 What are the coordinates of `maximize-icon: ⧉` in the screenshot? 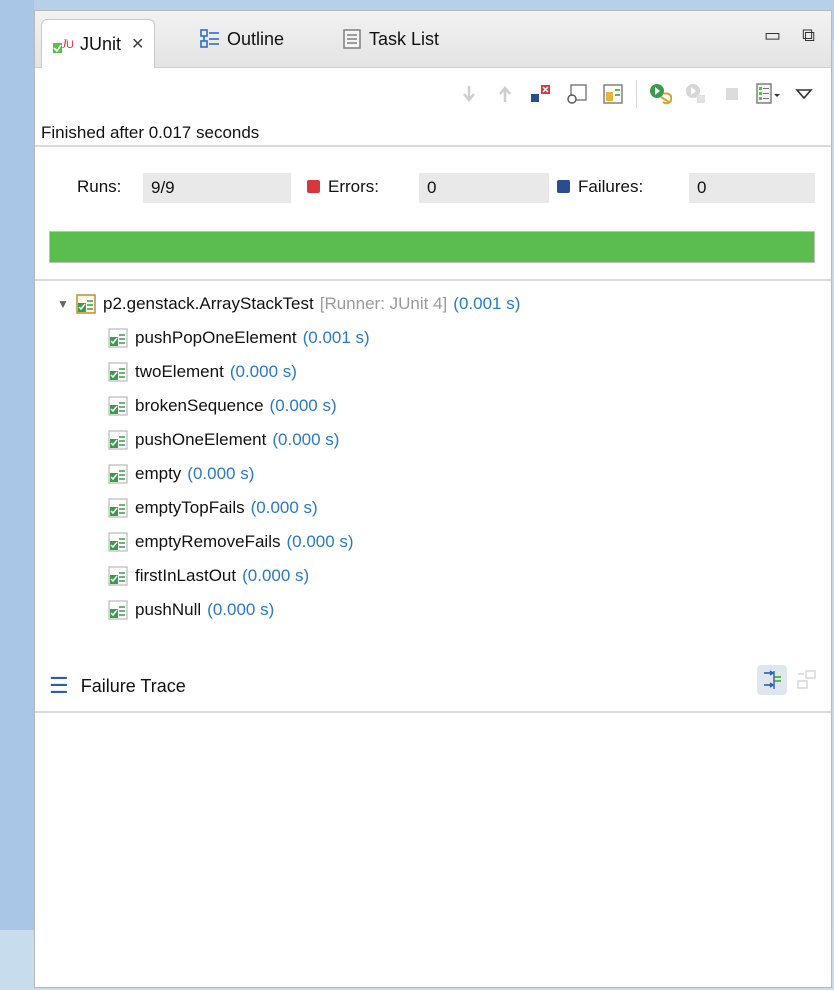 It's located at (808, 35).